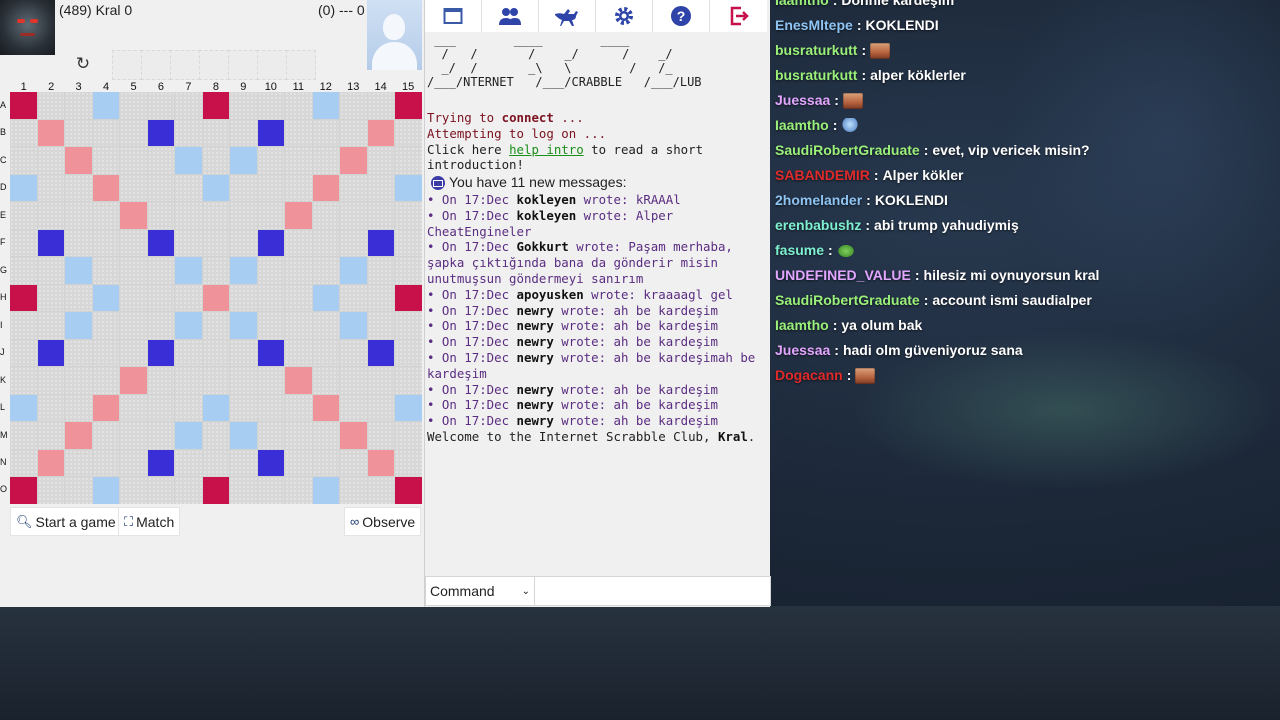 Image resolution: width=1280 pixels, height=720 pixels. What do you see at coordinates (547, 199) in the screenshot?
I see `message-user: kokleyen` at bounding box center [547, 199].